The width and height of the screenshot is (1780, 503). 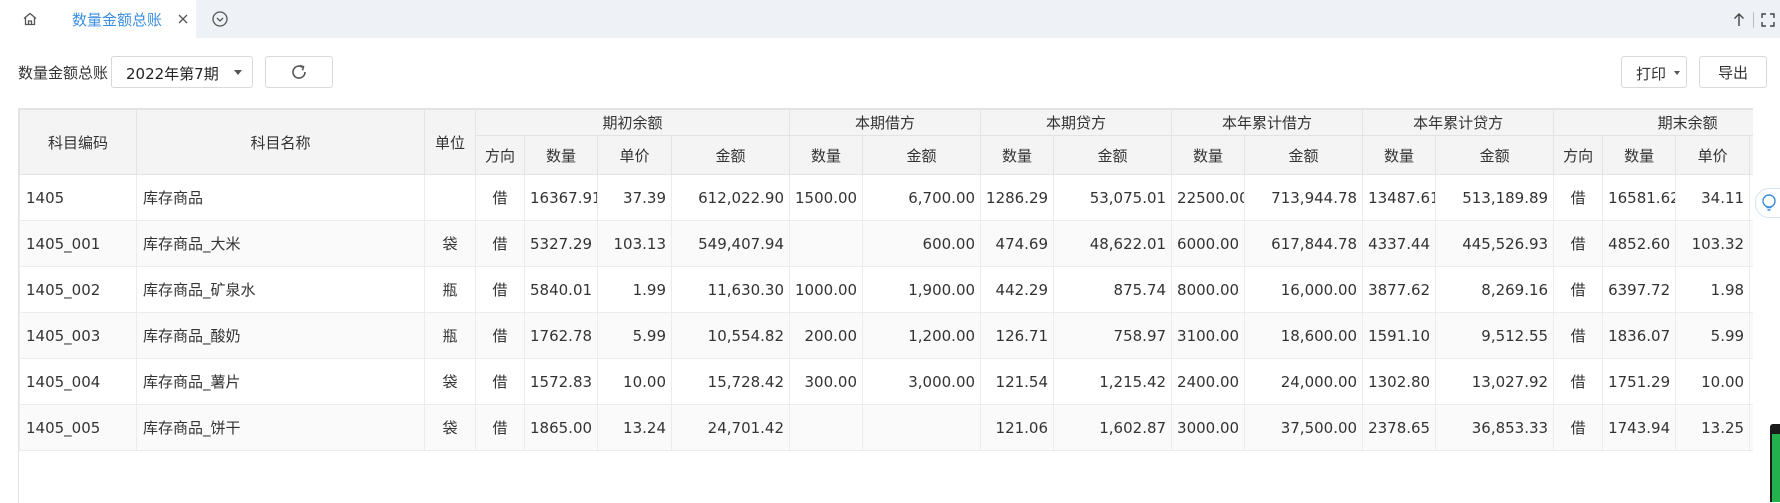 What do you see at coordinates (1768, 20) in the screenshot?
I see `fullscreen-icon` at bounding box center [1768, 20].